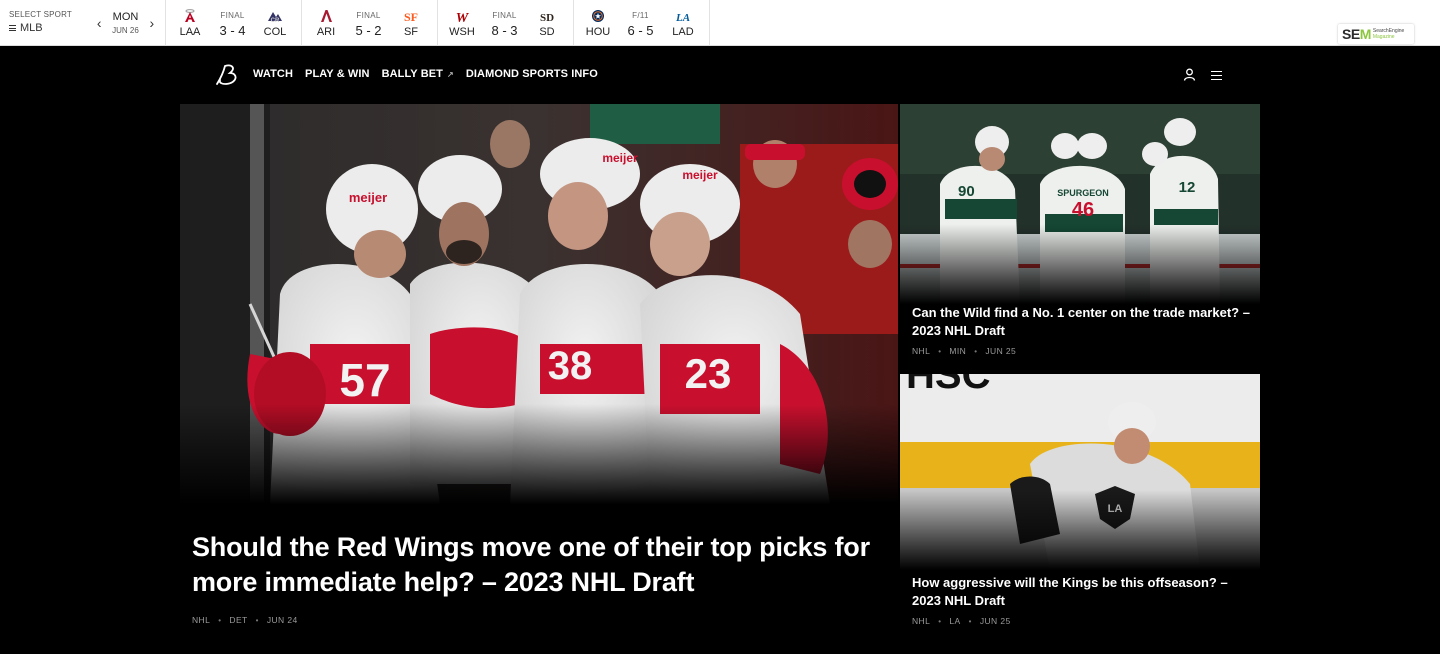  I want to click on game-score: 6 - 5, so click(640, 30).